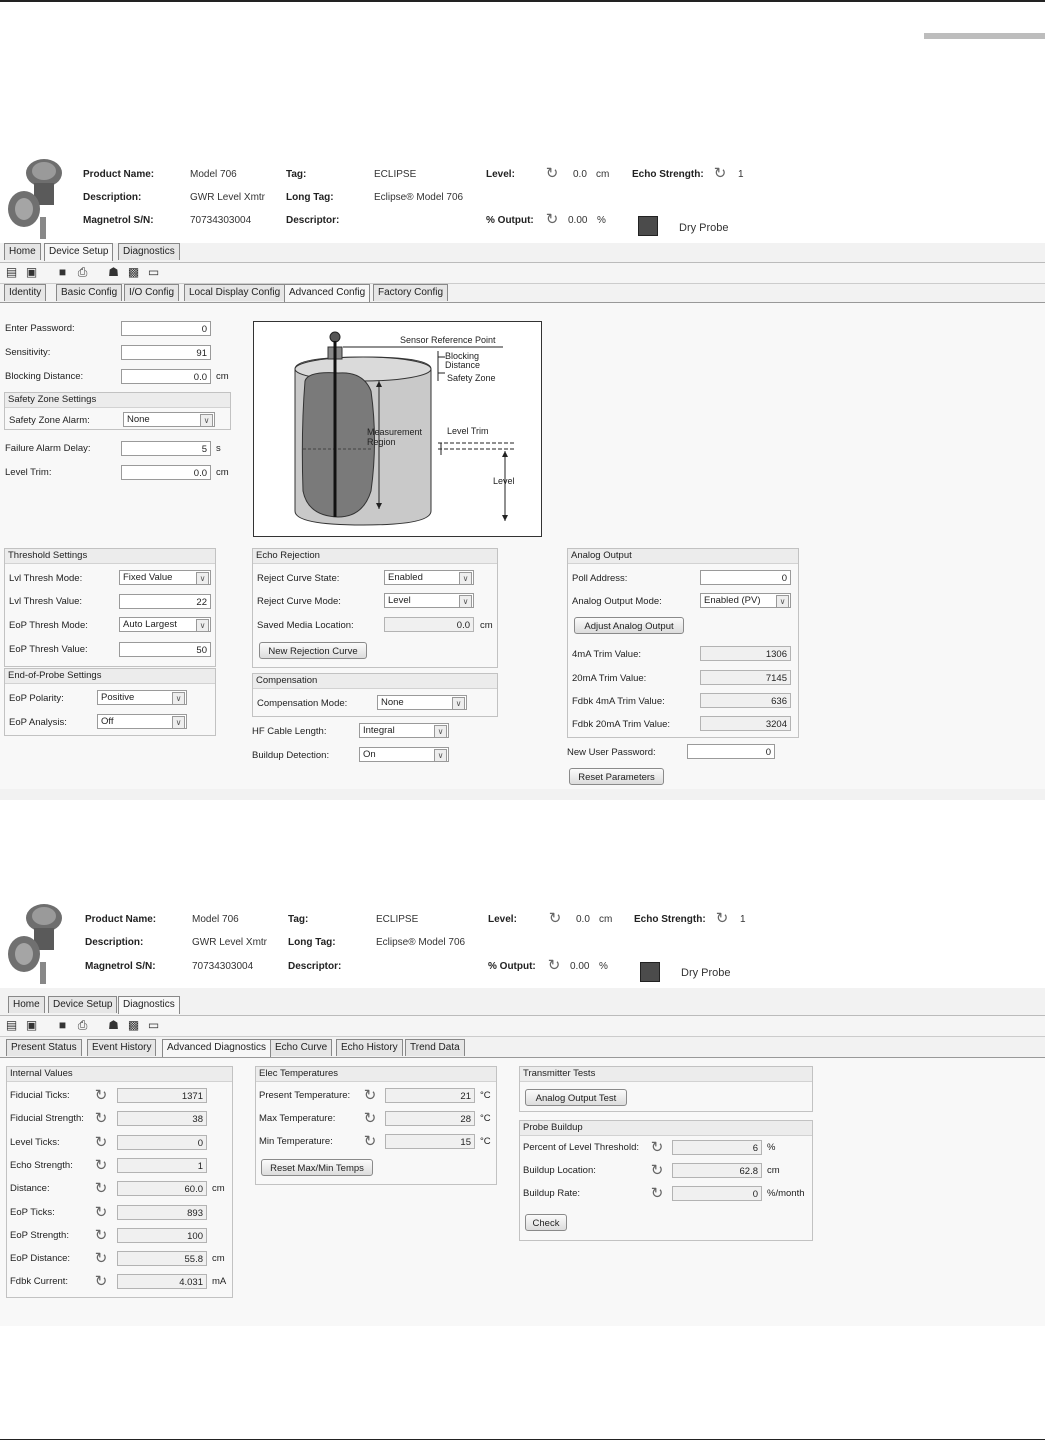  Describe the element at coordinates (40, 1259) in the screenshot. I see `internal-value-label: EoP Distance:` at that location.